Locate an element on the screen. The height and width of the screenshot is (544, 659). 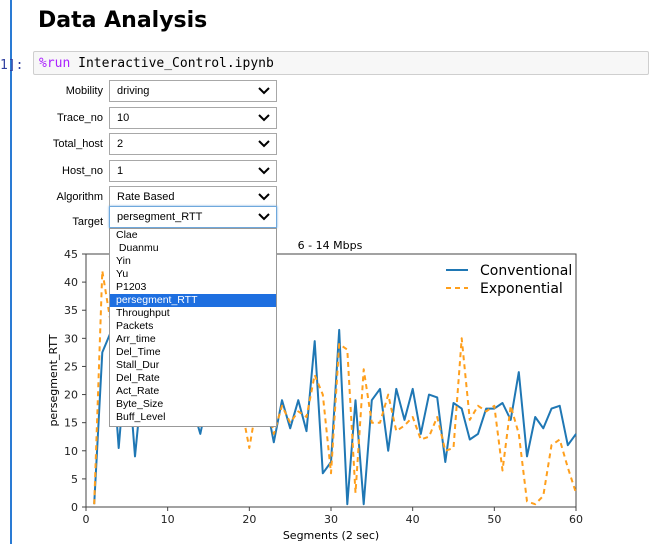
legend-label: Exponential is located at coordinates (521, 289).